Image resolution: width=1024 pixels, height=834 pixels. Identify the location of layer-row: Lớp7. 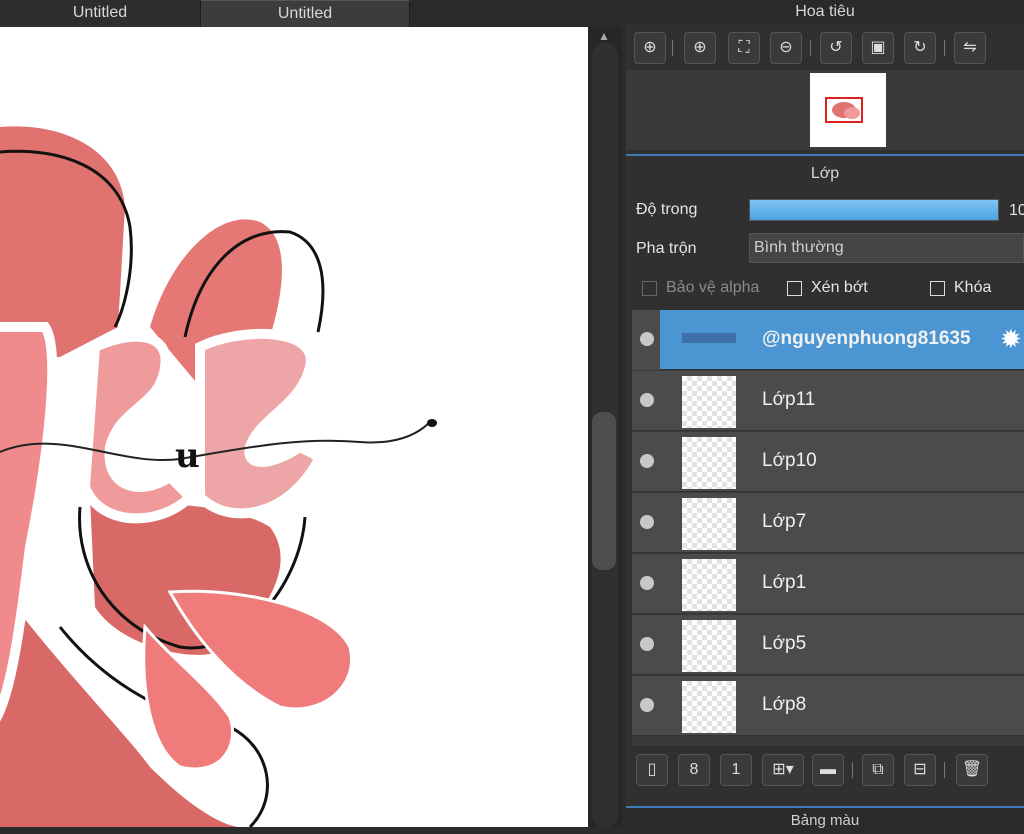
(828, 523).